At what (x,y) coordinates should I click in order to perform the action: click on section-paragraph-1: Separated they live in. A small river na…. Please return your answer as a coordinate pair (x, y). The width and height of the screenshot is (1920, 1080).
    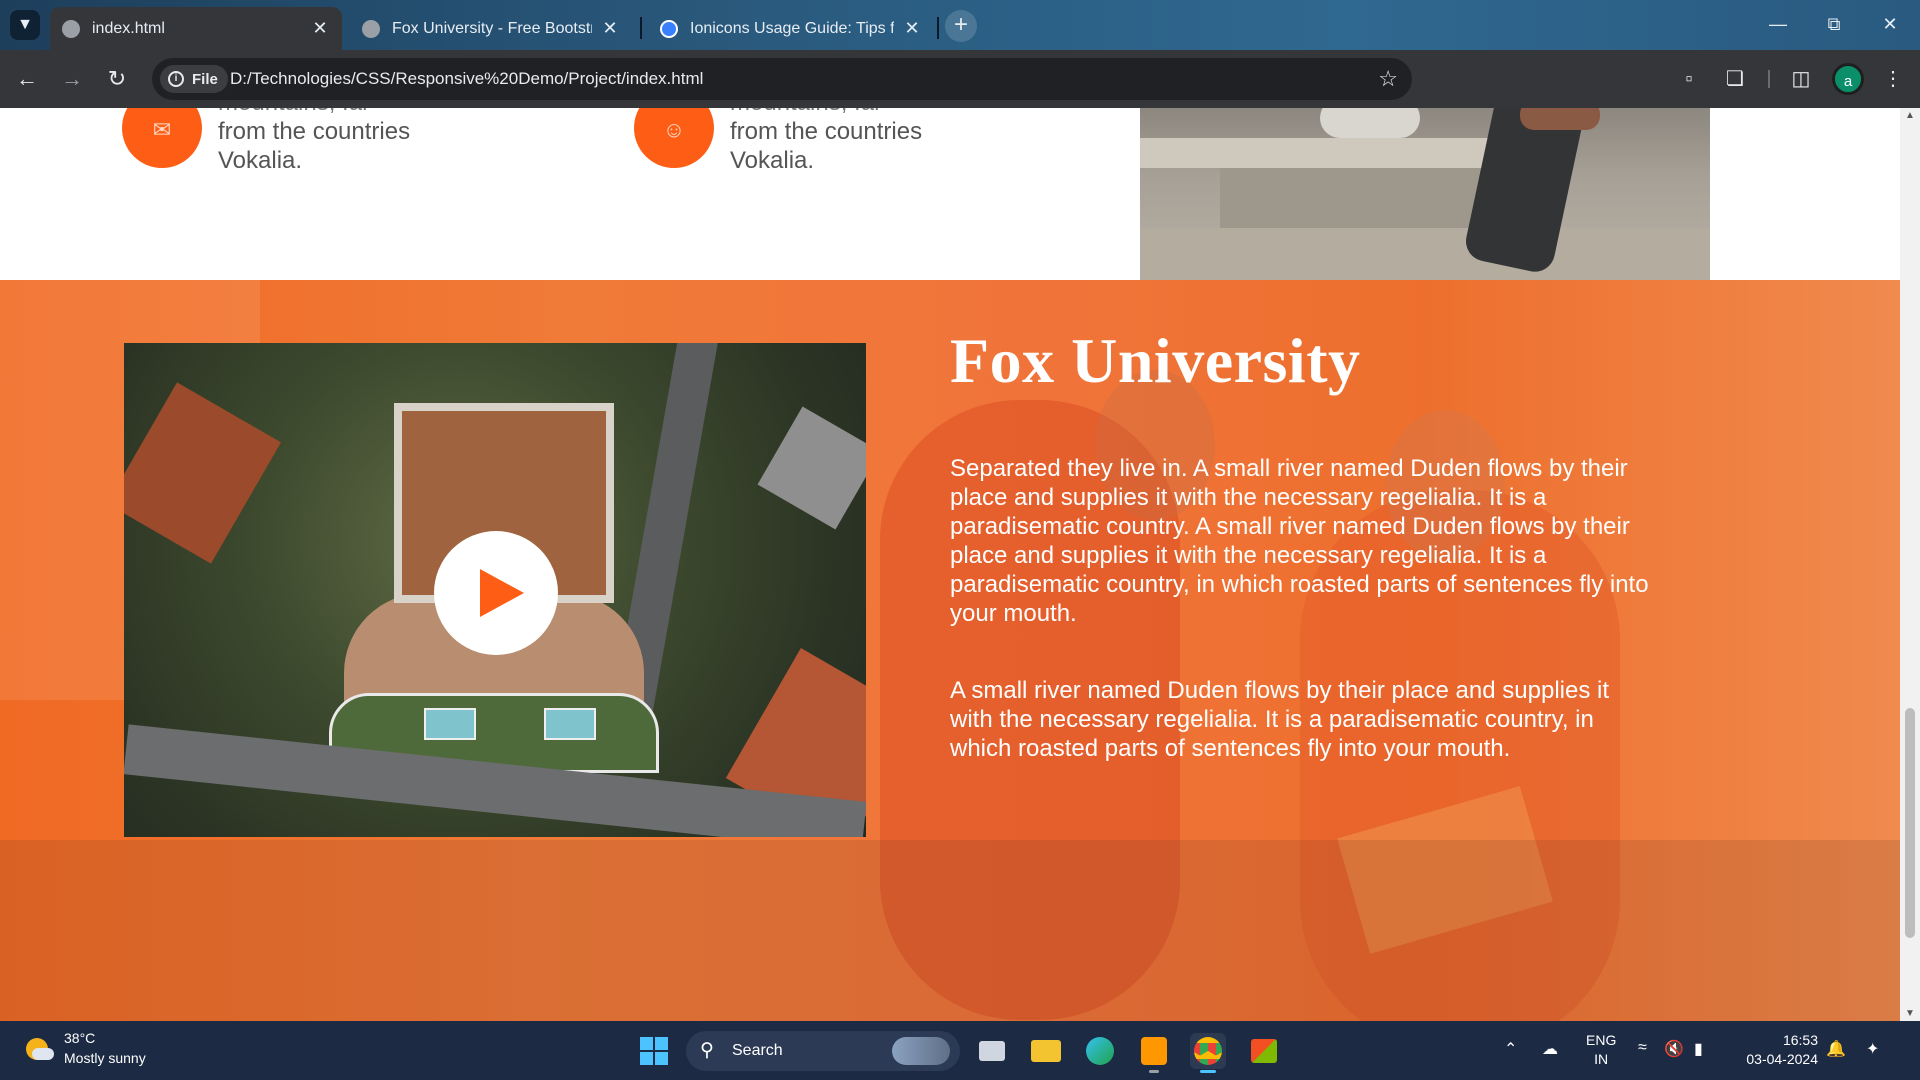
    Looking at the image, I should click on (1299, 541).